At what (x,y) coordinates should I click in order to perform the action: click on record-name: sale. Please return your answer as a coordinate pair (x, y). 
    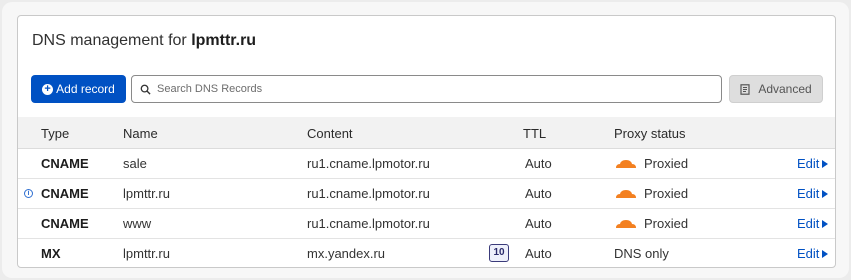
    Looking at the image, I should click on (135, 163).